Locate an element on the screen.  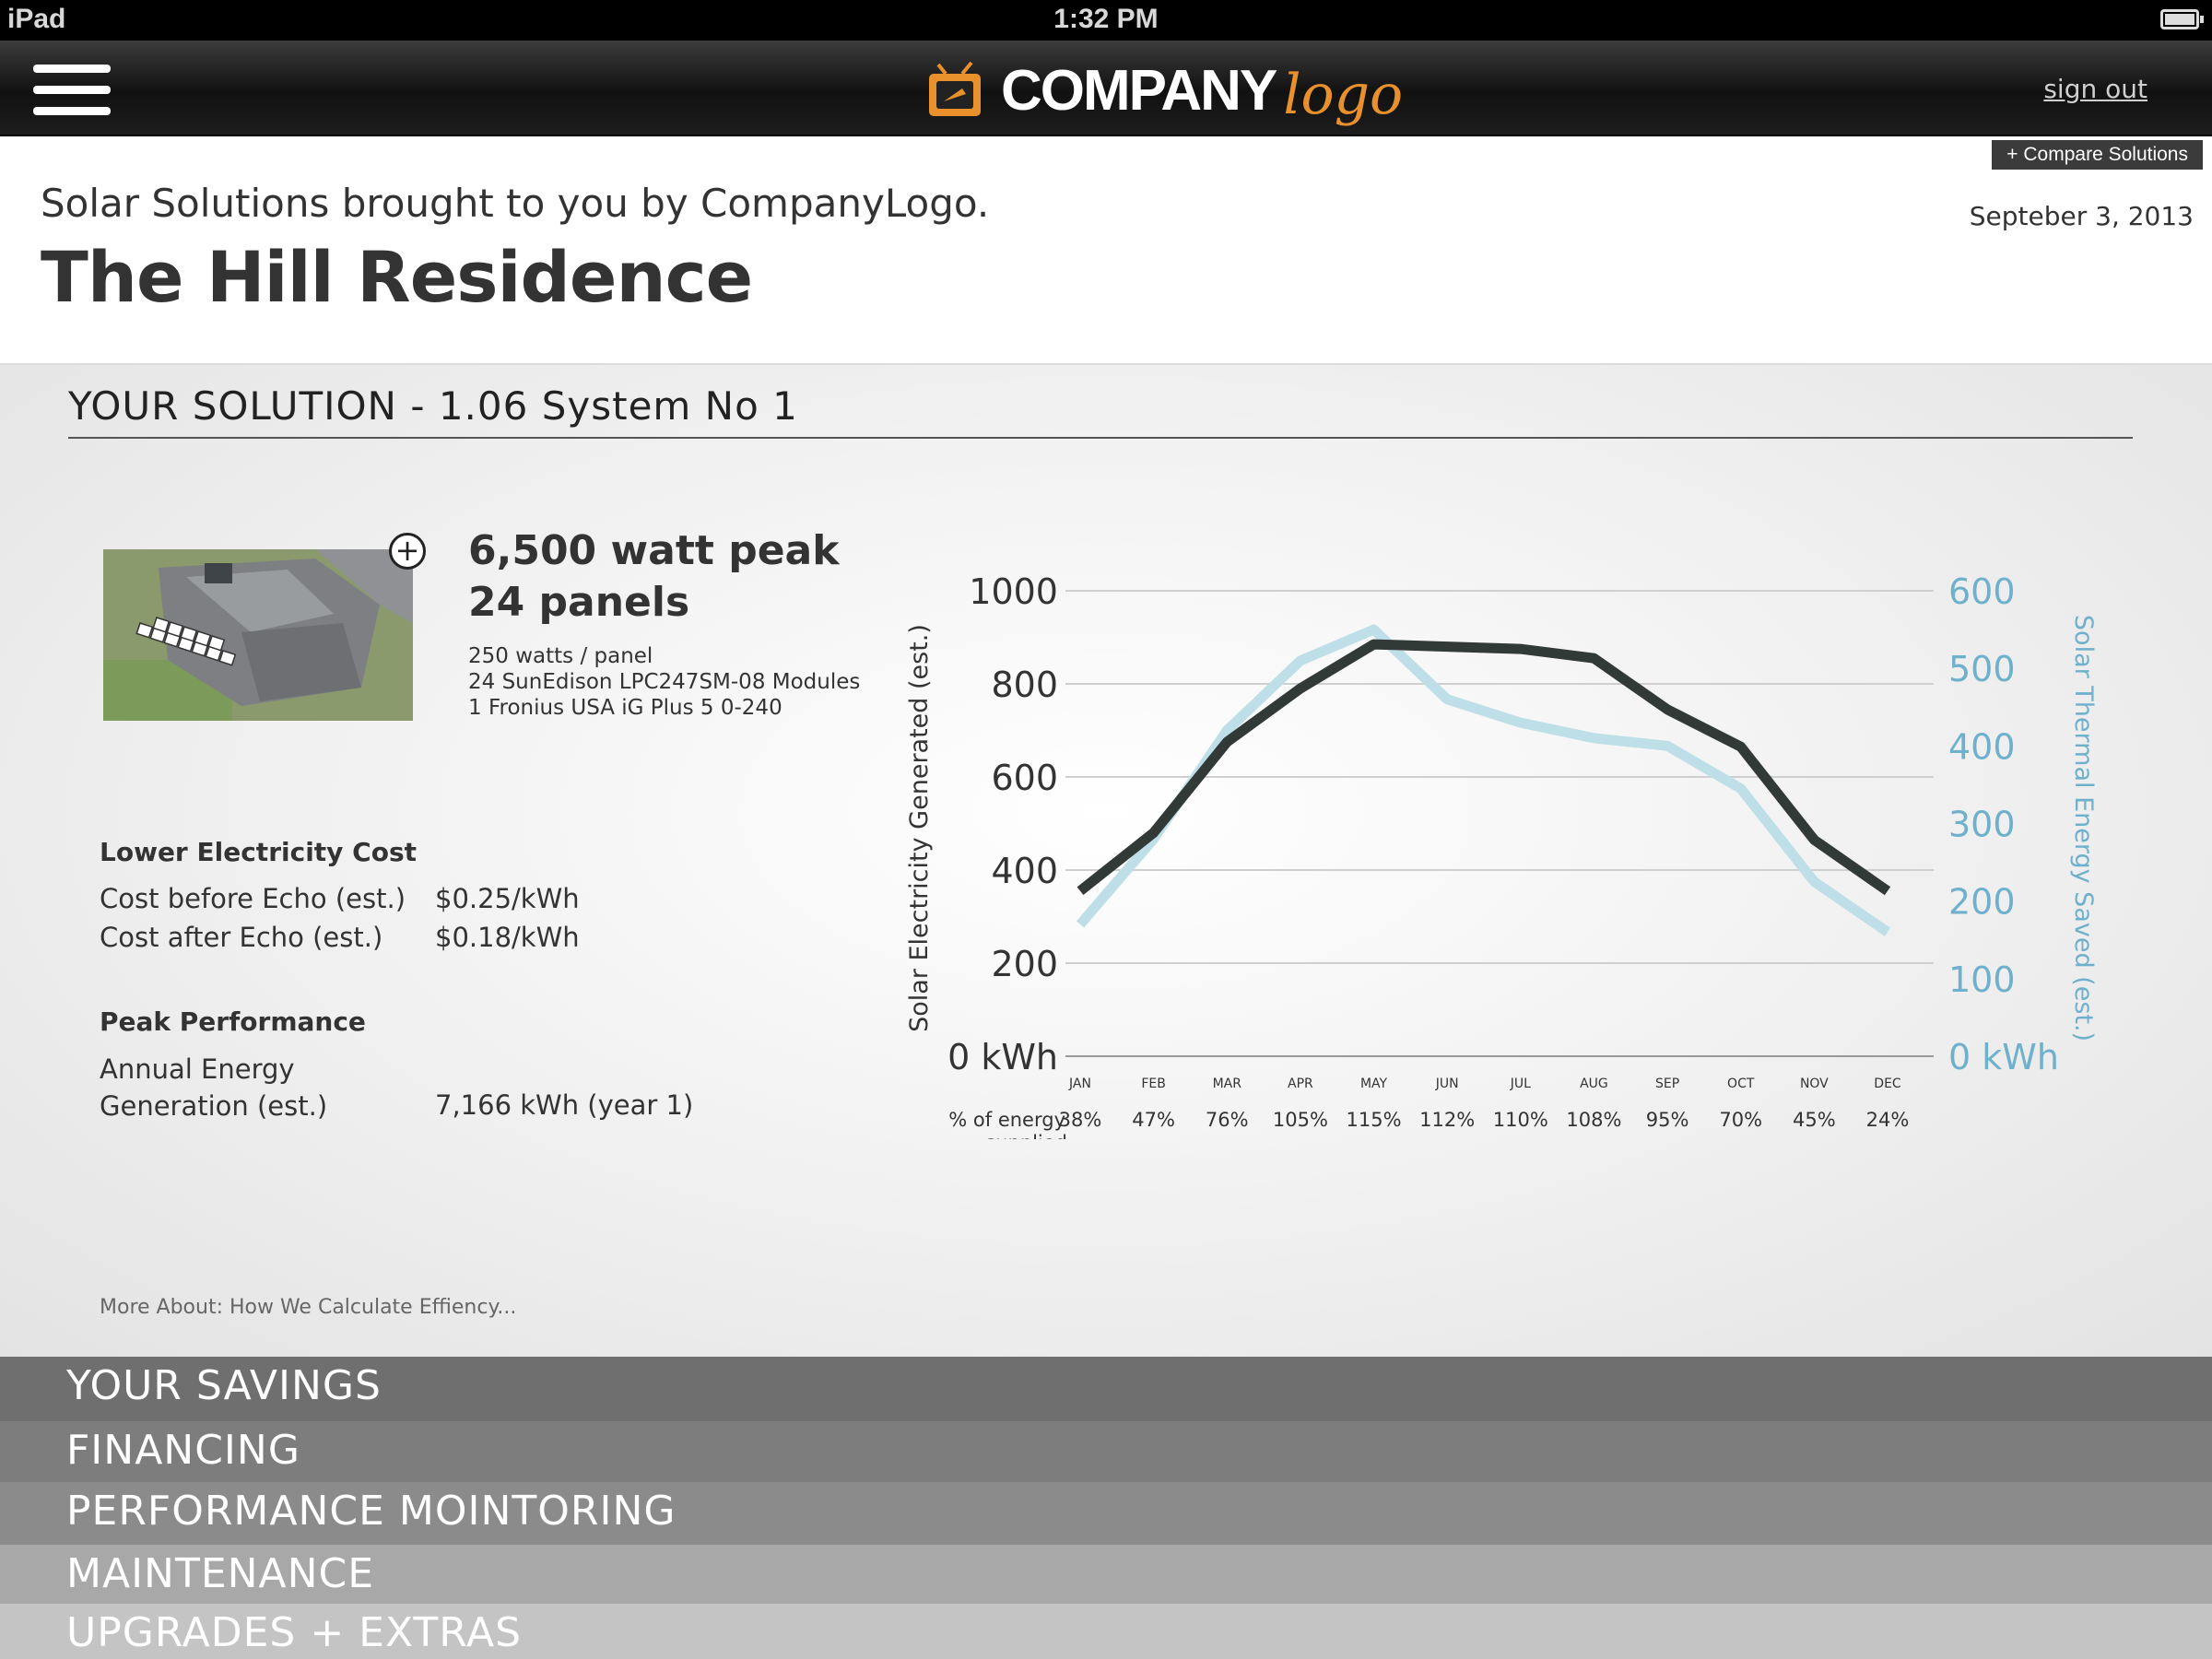
sign-out-link: sign out is located at coordinates (2095, 89).